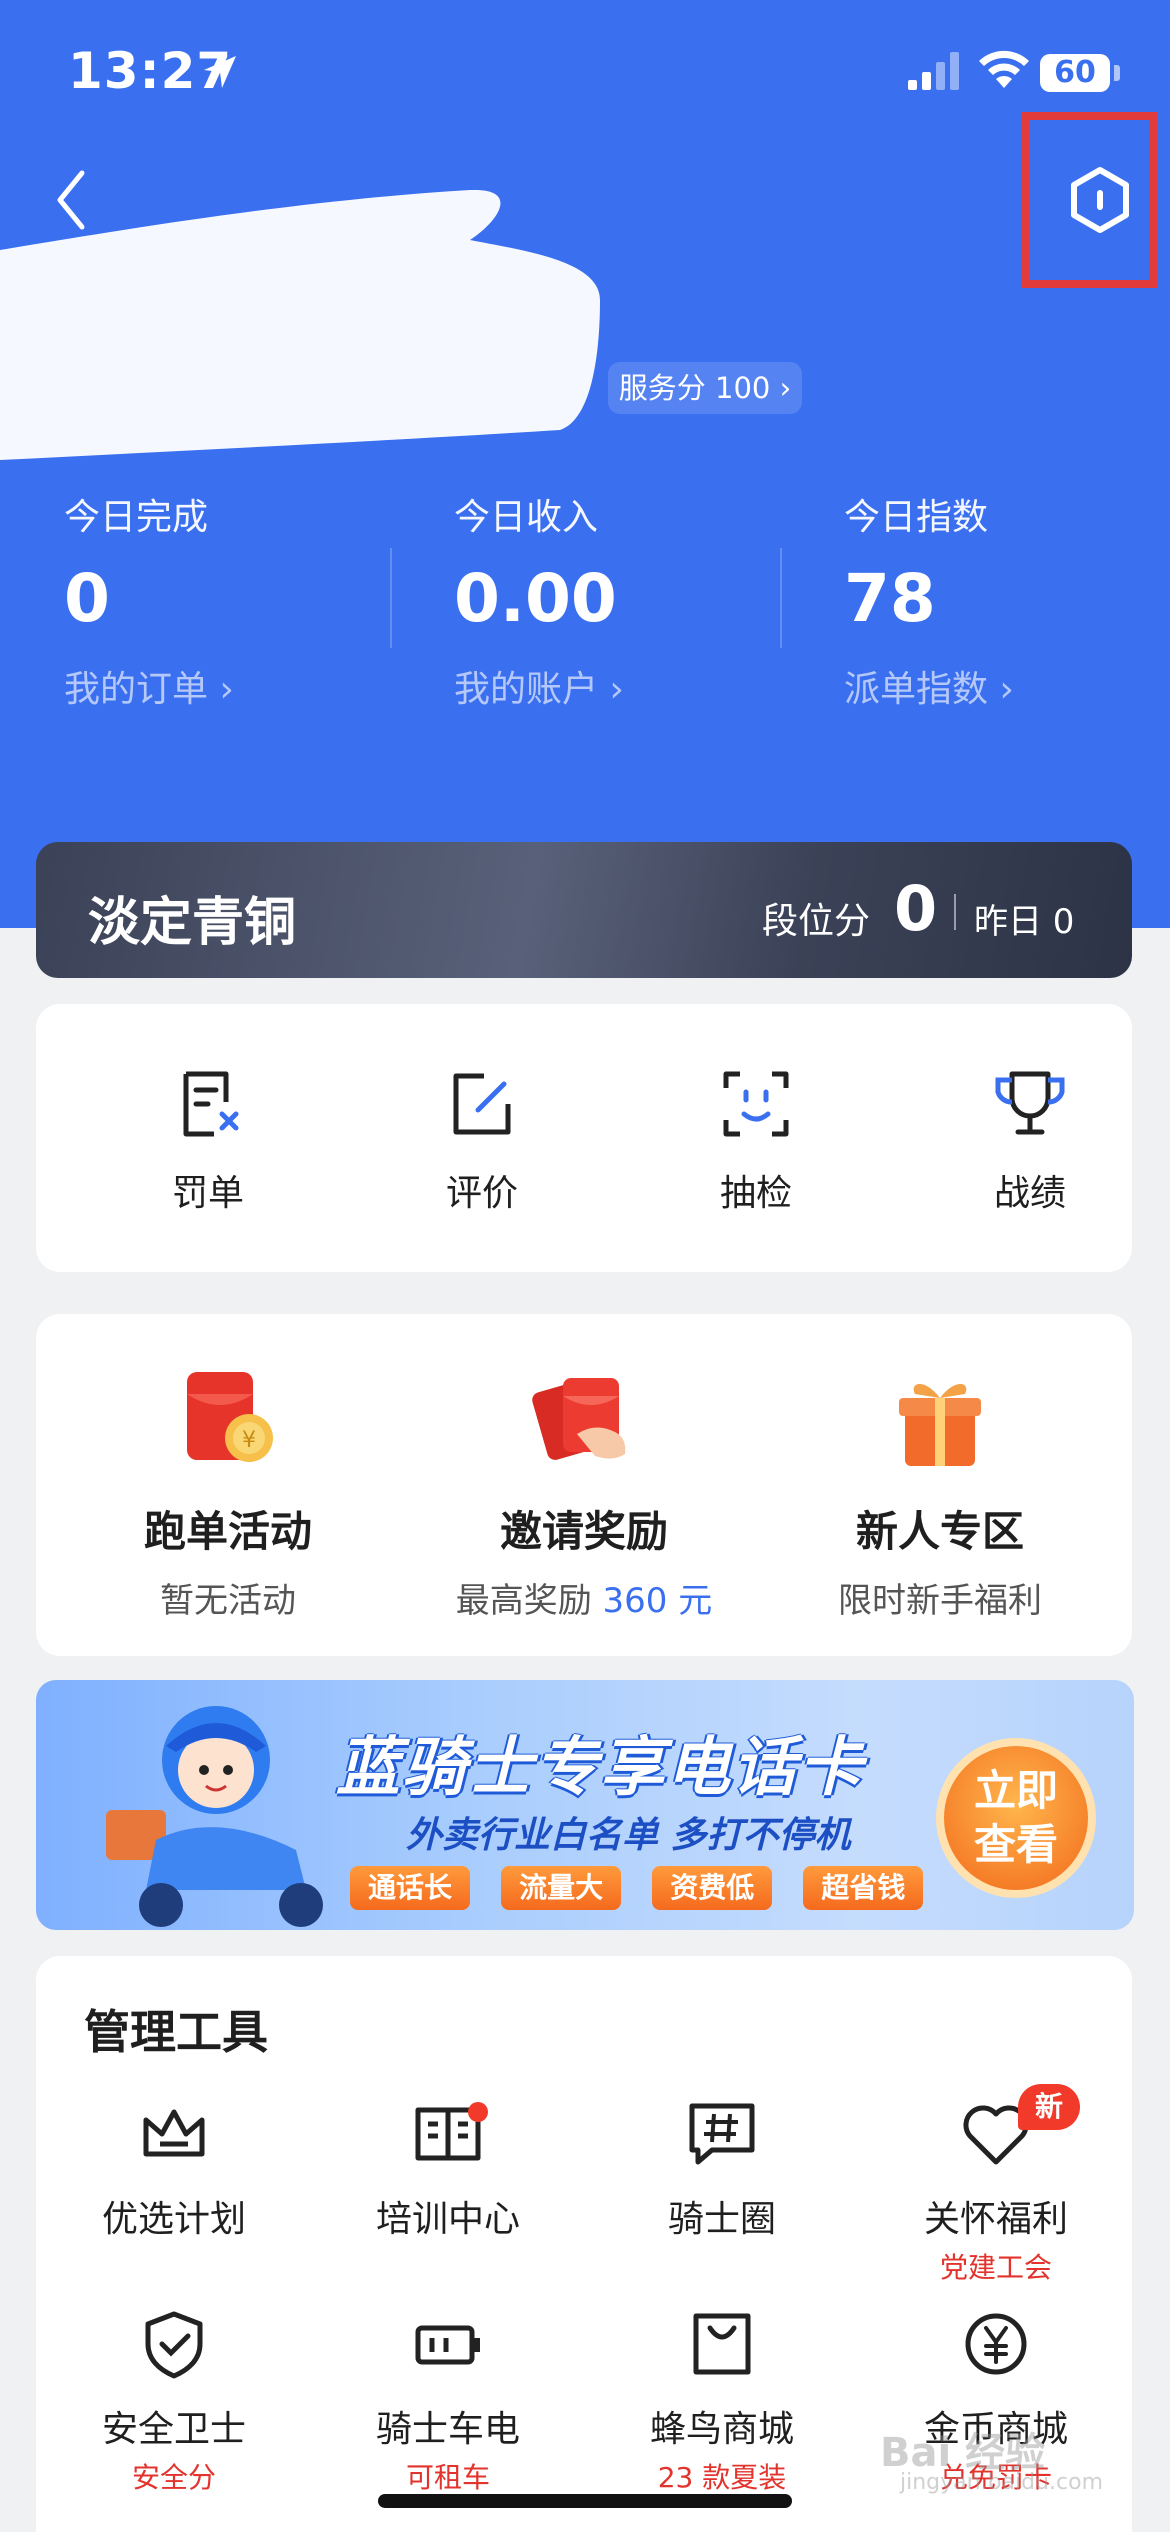 This screenshot has width=1170, height=2532. I want to click on invite-reward-button: 邀请奖励 最高奖励 360 元, so click(584, 1494).